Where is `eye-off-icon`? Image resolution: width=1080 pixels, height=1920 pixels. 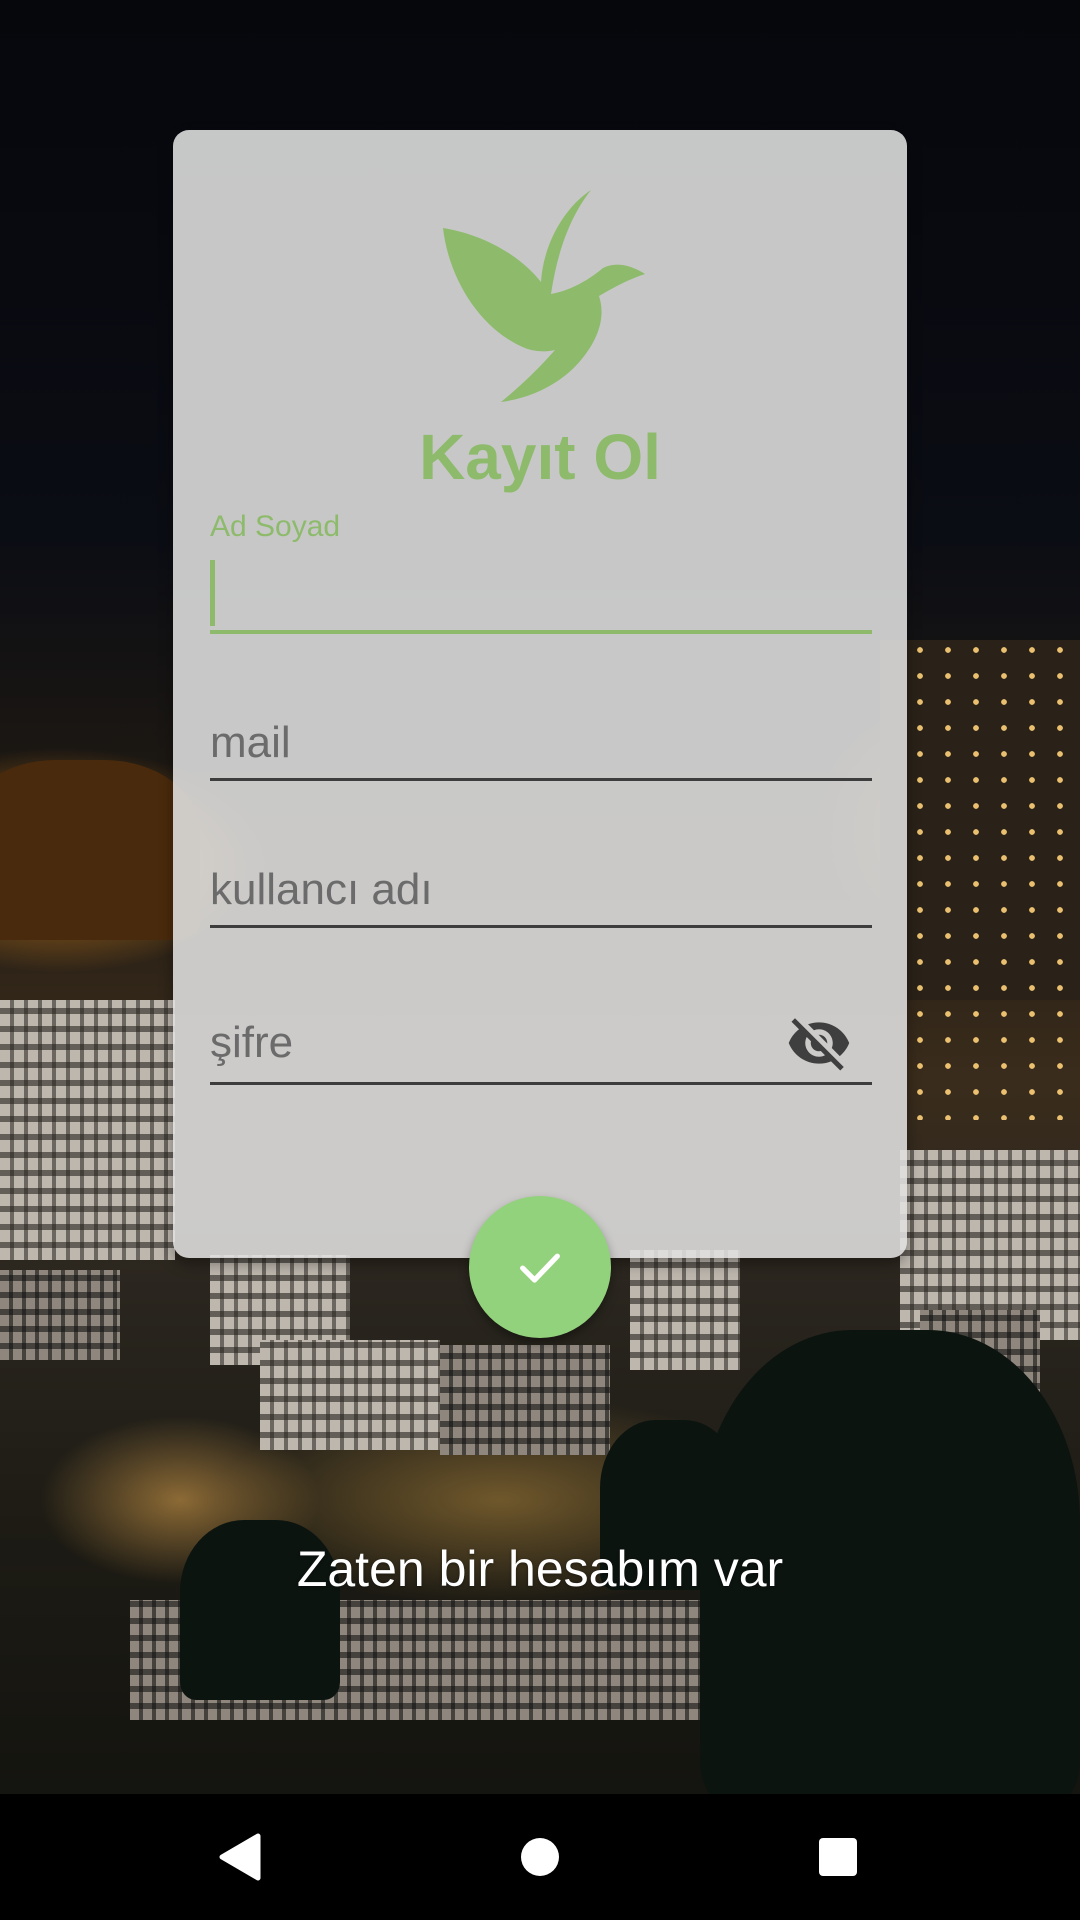 eye-off-icon is located at coordinates (819, 1043).